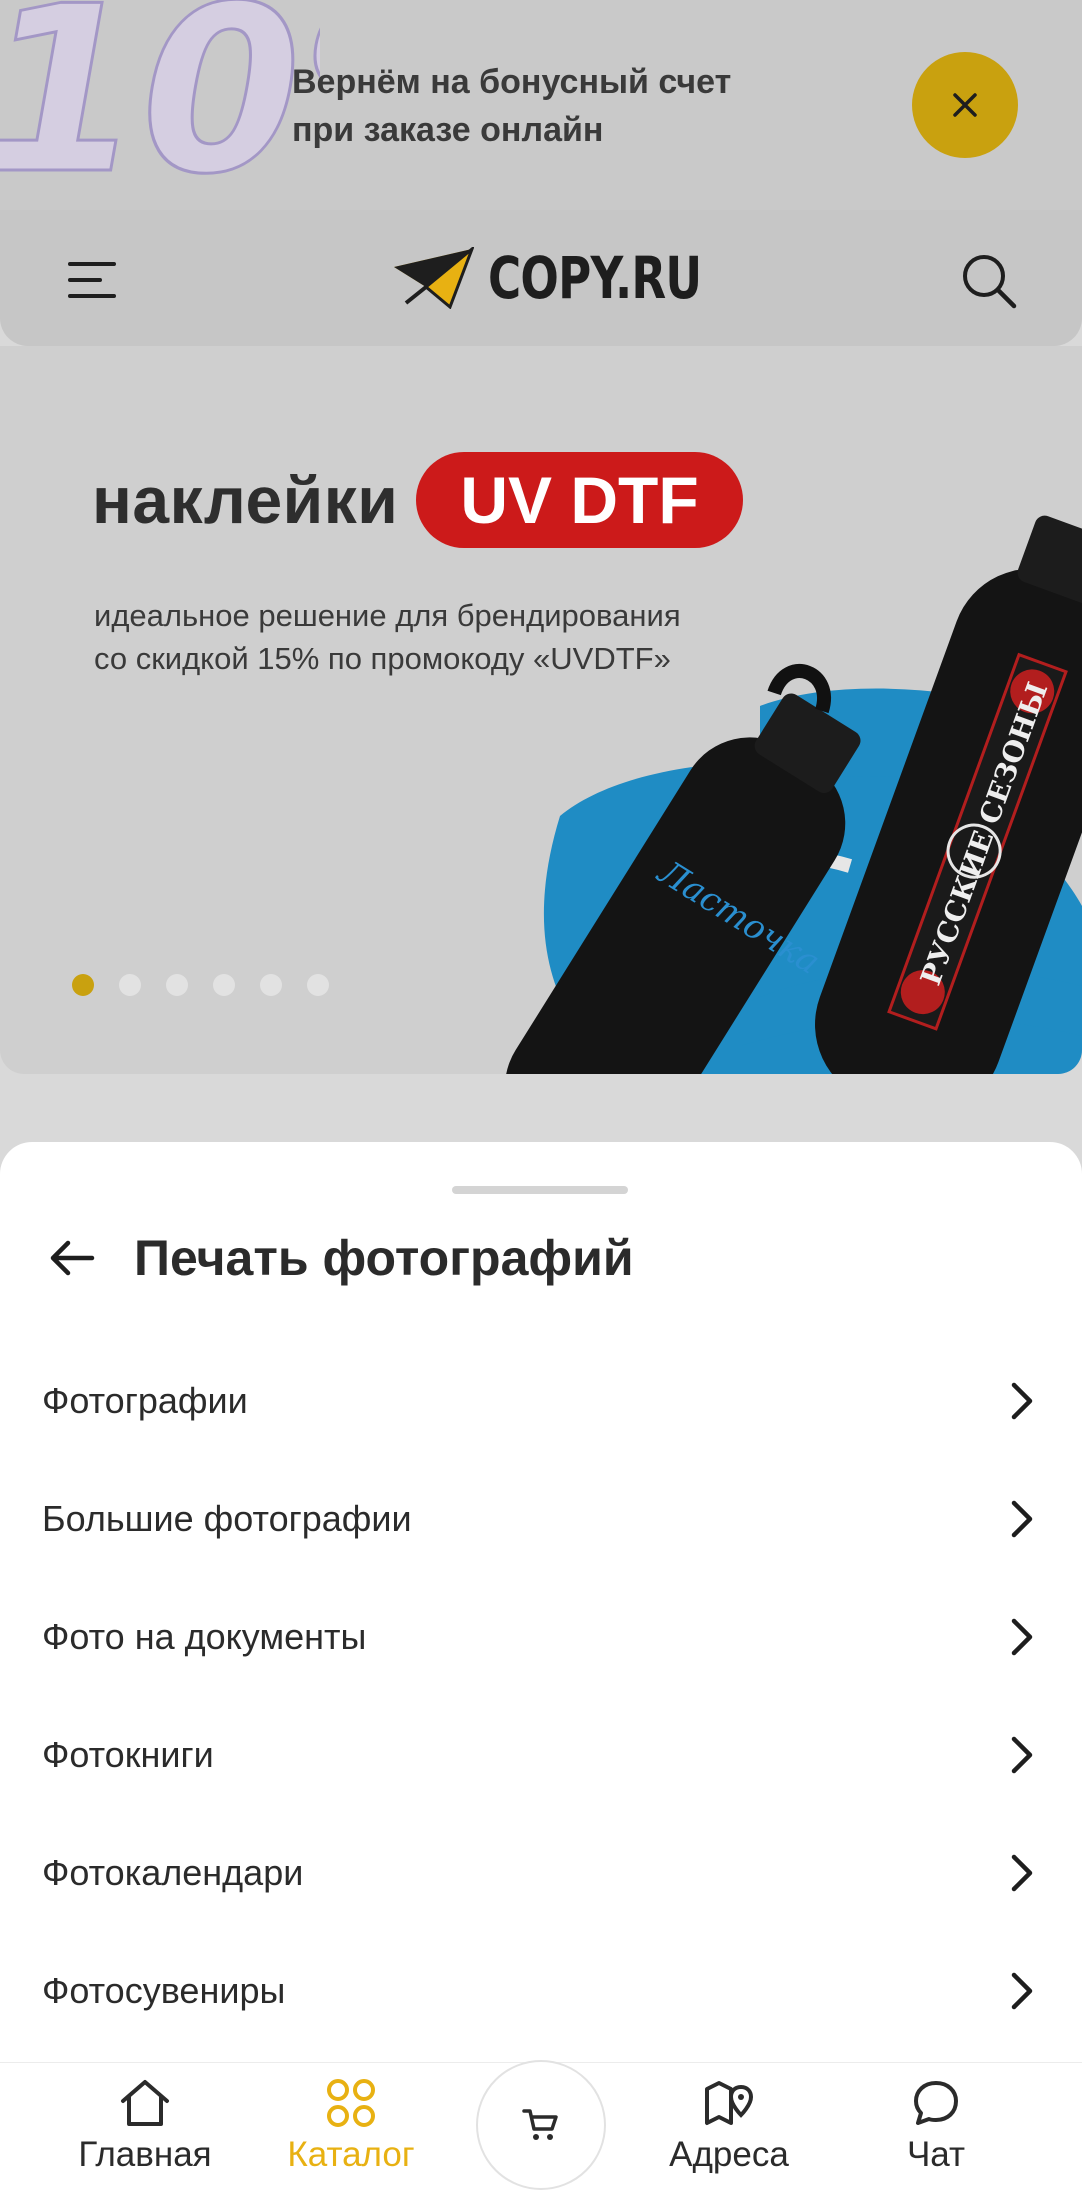  Describe the element at coordinates (145, 2154) in the screenshot. I see `tab-home-label: Главная` at that location.